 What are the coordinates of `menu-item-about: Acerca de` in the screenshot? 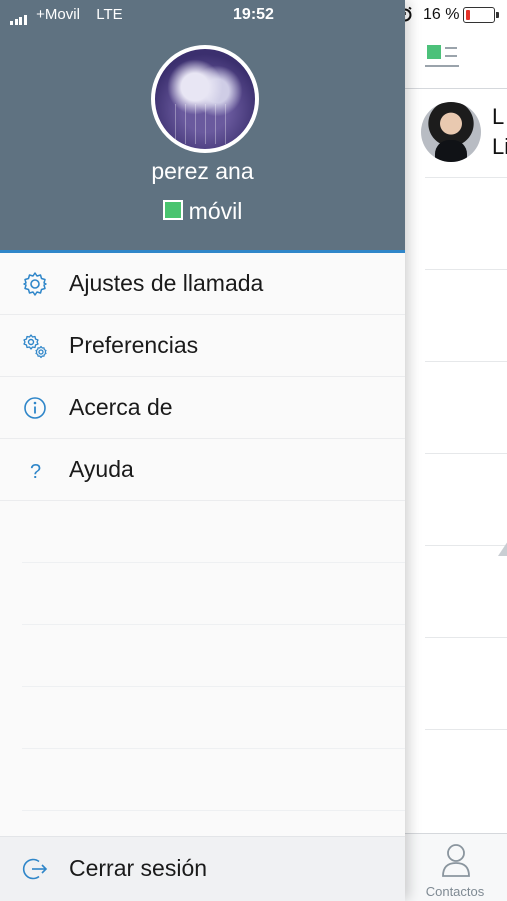 It's located at (202, 408).